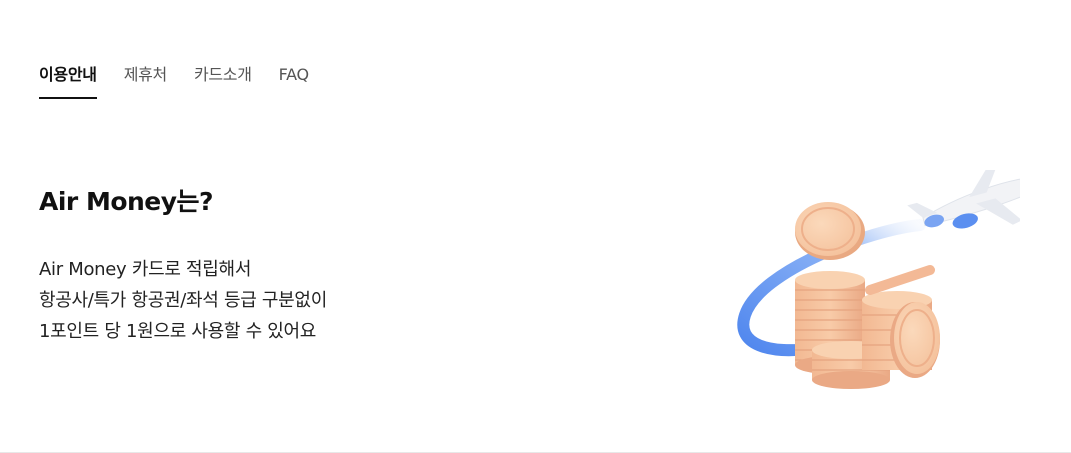  What do you see at coordinates (178, 331) in the screenshot?
I see `description-line: 1포인트 당 1원으로 사용할 수 있어요` at bounding box center [178, 331].